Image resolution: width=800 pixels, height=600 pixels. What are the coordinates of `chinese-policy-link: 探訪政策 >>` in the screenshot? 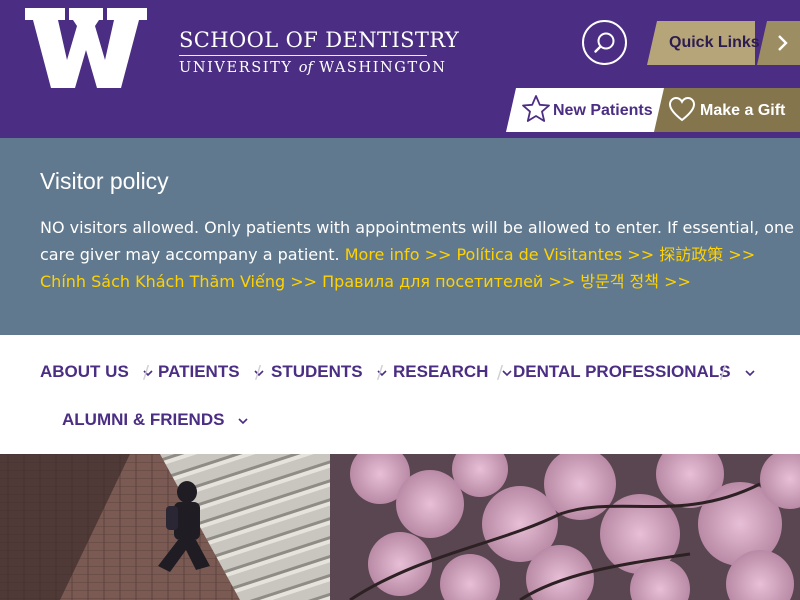 It's located at (707, 254).